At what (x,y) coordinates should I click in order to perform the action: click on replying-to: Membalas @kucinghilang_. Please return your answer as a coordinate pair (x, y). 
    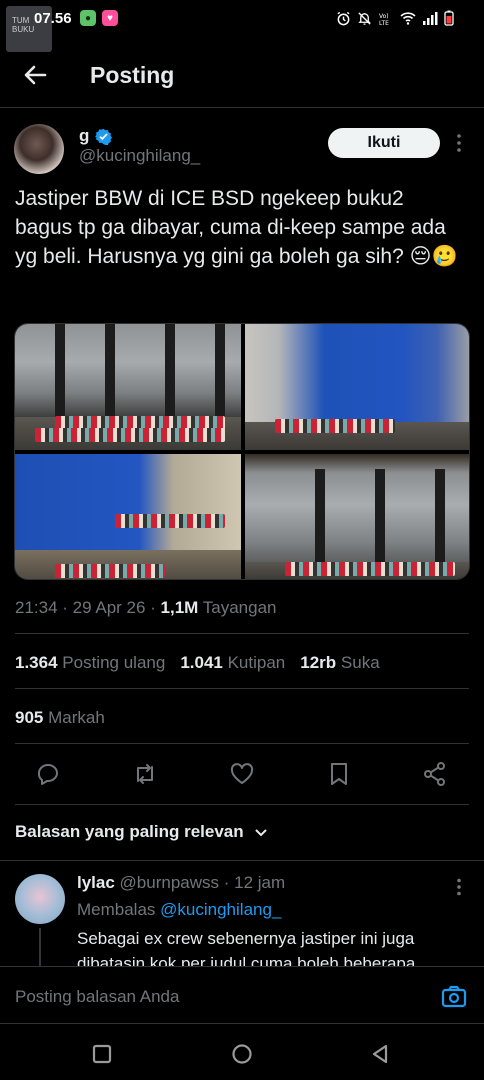
    Looking at the image, I should click on (179, 910).